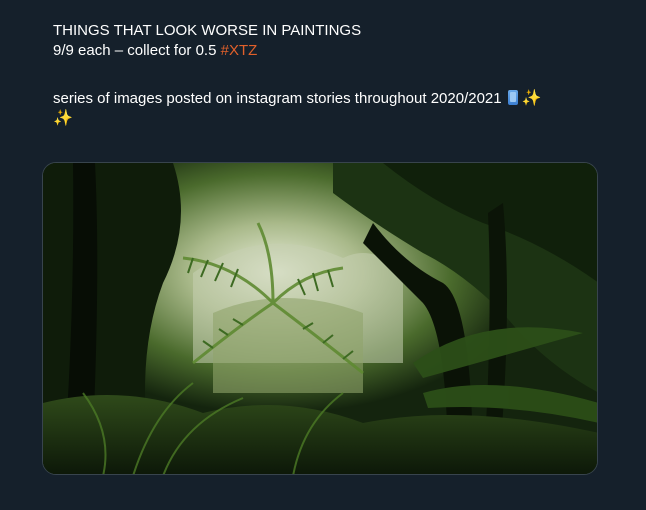 The image size is (646, 510). What do you see at coordinates (512, 97) in the screenshot?
I see `mobile-phone-icon` at bounding box center [512, 97].